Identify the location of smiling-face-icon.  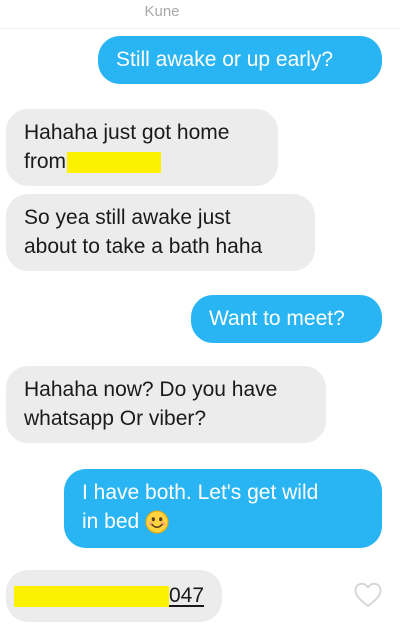
(157, 522).